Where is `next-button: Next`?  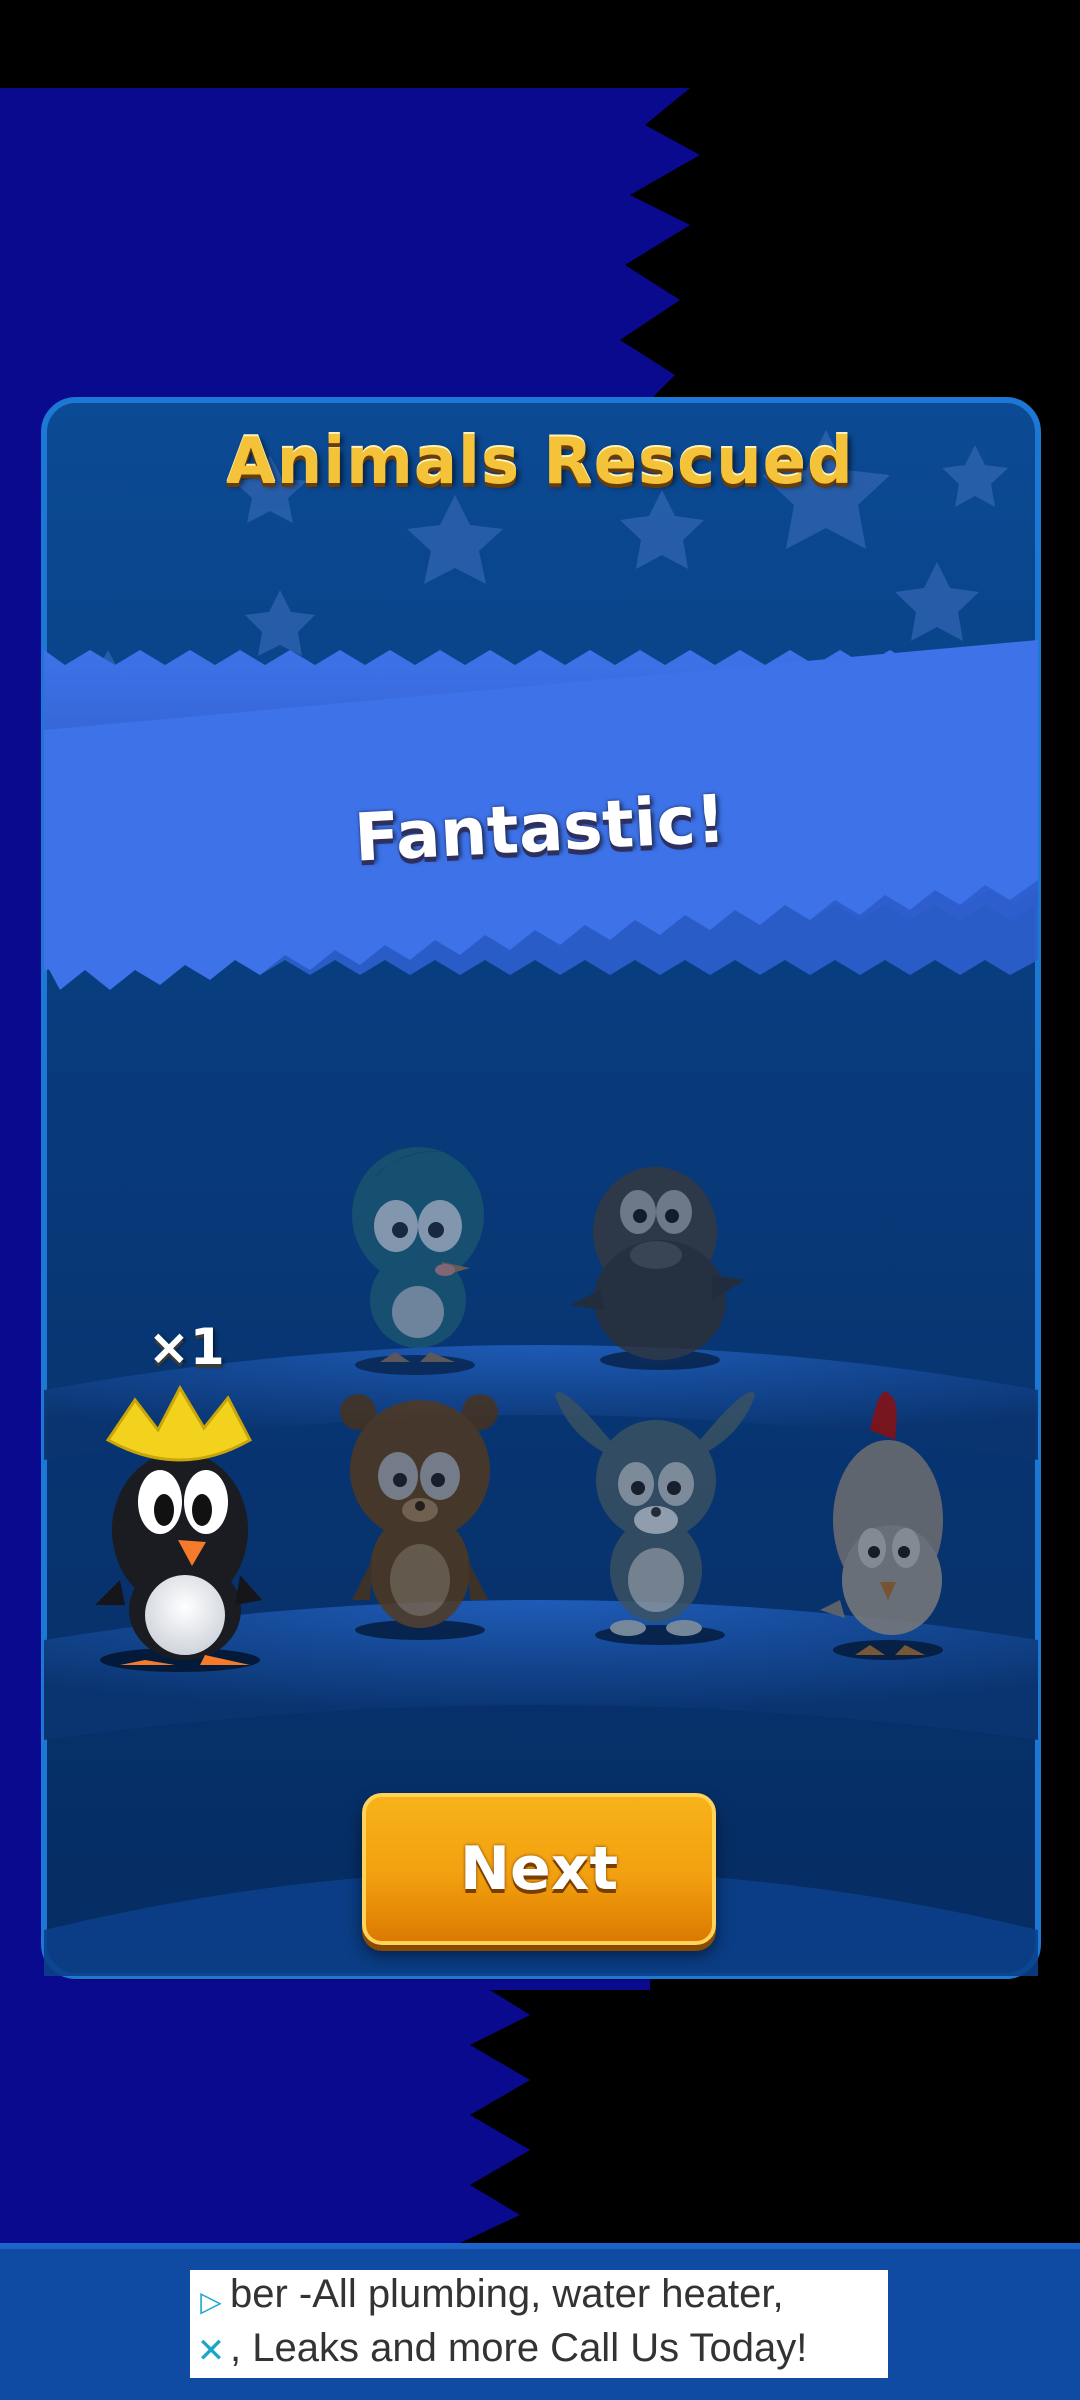 next-button: Next is located at coordinates (539, 1869).